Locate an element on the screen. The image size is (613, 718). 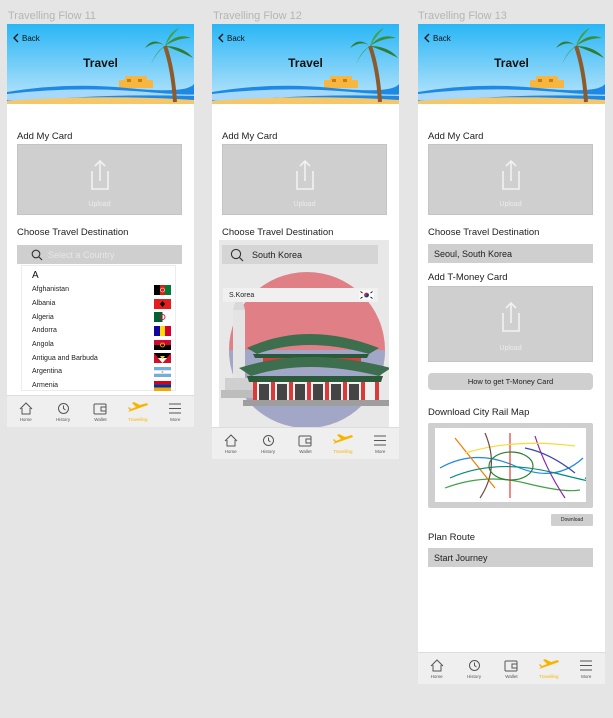
country-name: Argentina is located at coordinates (47, 372).